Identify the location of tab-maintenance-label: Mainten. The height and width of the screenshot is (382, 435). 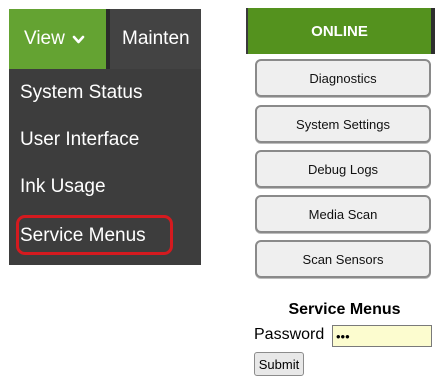
(156, 38).